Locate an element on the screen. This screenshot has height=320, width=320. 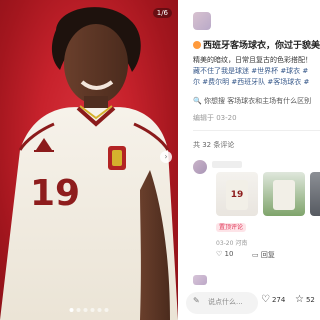
author-avatar is located at coordinates (202, 21).